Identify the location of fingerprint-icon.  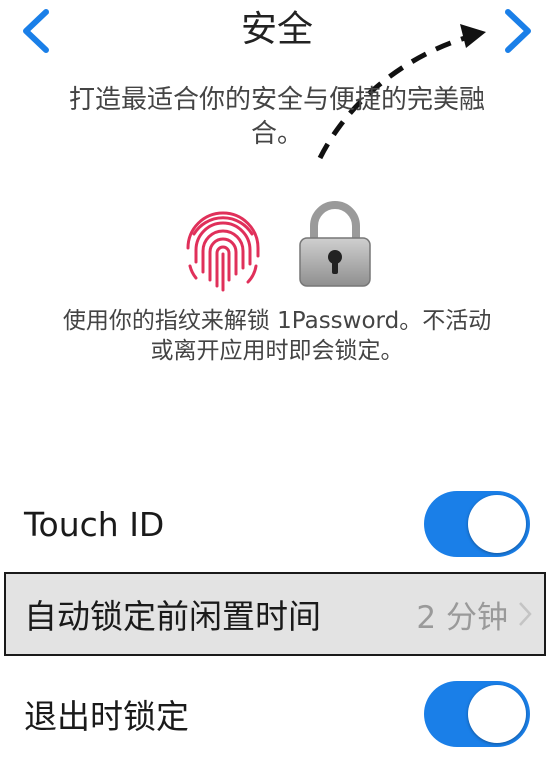
(223, 251).